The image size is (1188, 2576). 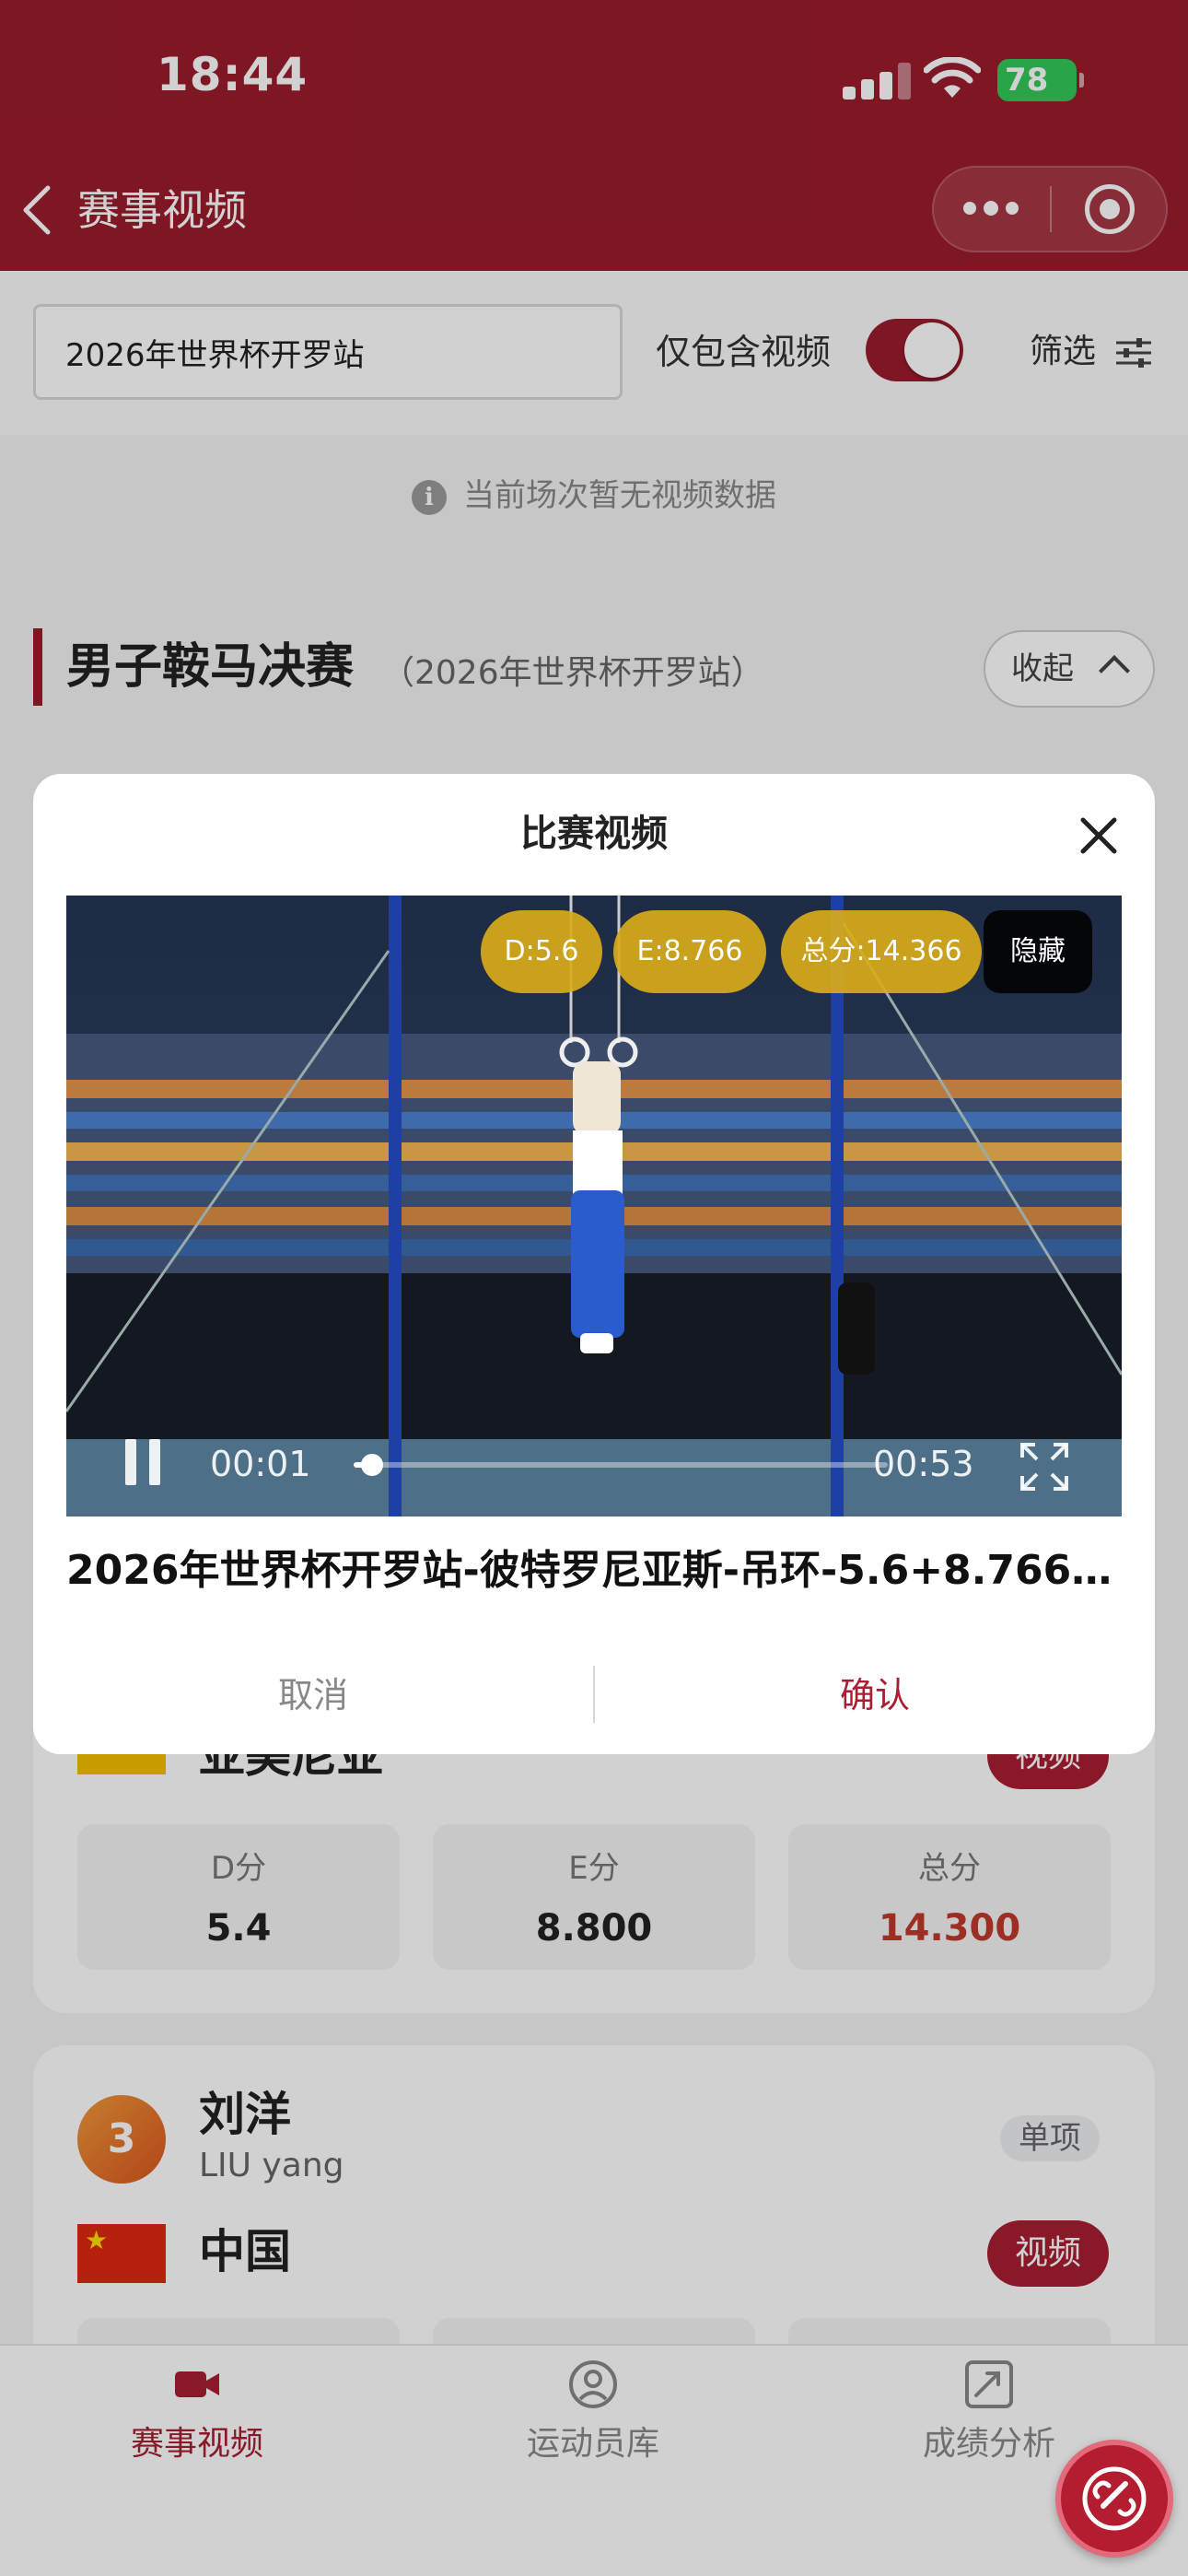 I want to click on d-score-pill: D:5.6, so click(x=541, y=951).